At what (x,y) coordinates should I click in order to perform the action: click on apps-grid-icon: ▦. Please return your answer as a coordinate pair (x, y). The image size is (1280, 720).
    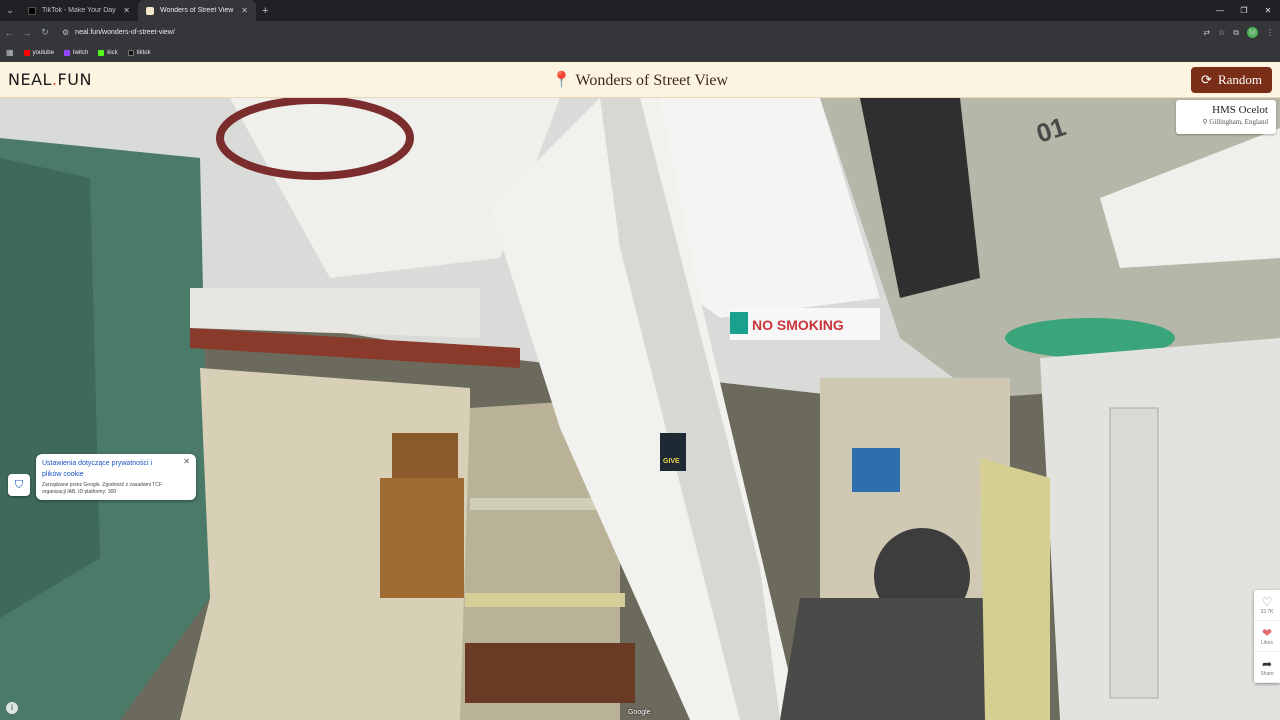
    Looking at the image, I should click on (10, 52).